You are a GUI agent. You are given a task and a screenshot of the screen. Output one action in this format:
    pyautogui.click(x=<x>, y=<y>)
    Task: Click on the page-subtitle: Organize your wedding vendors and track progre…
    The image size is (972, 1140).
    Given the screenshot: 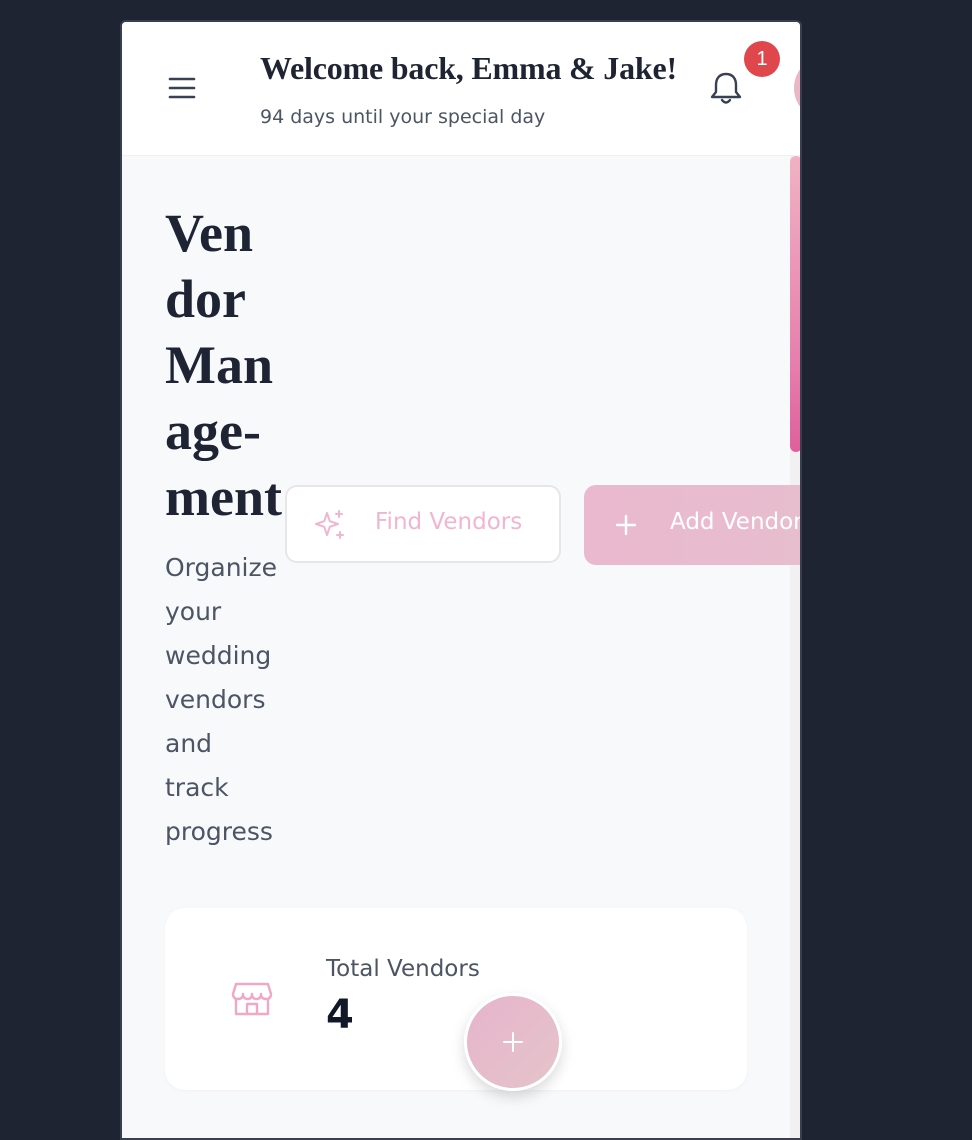 What is the action you would take?
    pyautogui.click(x=230, y=700)
    